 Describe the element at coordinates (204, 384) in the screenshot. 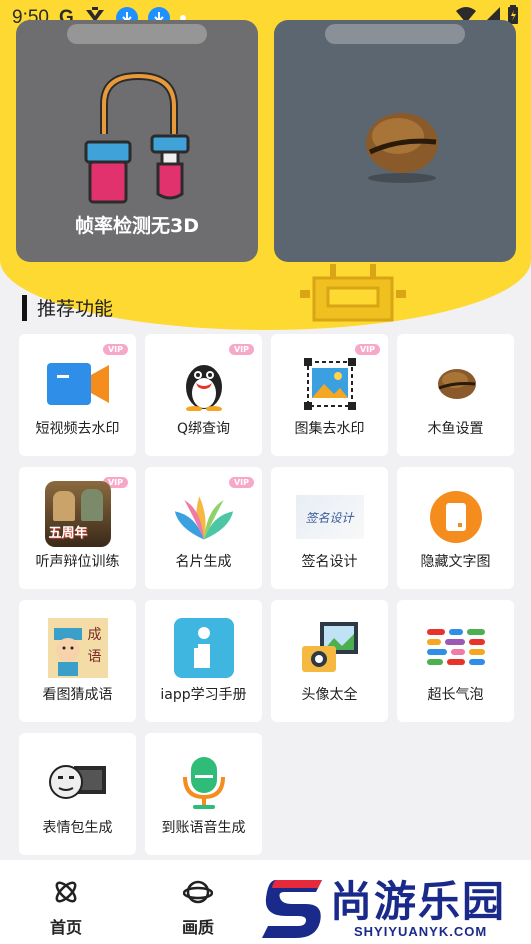

I see `penguin-icon` at that location.